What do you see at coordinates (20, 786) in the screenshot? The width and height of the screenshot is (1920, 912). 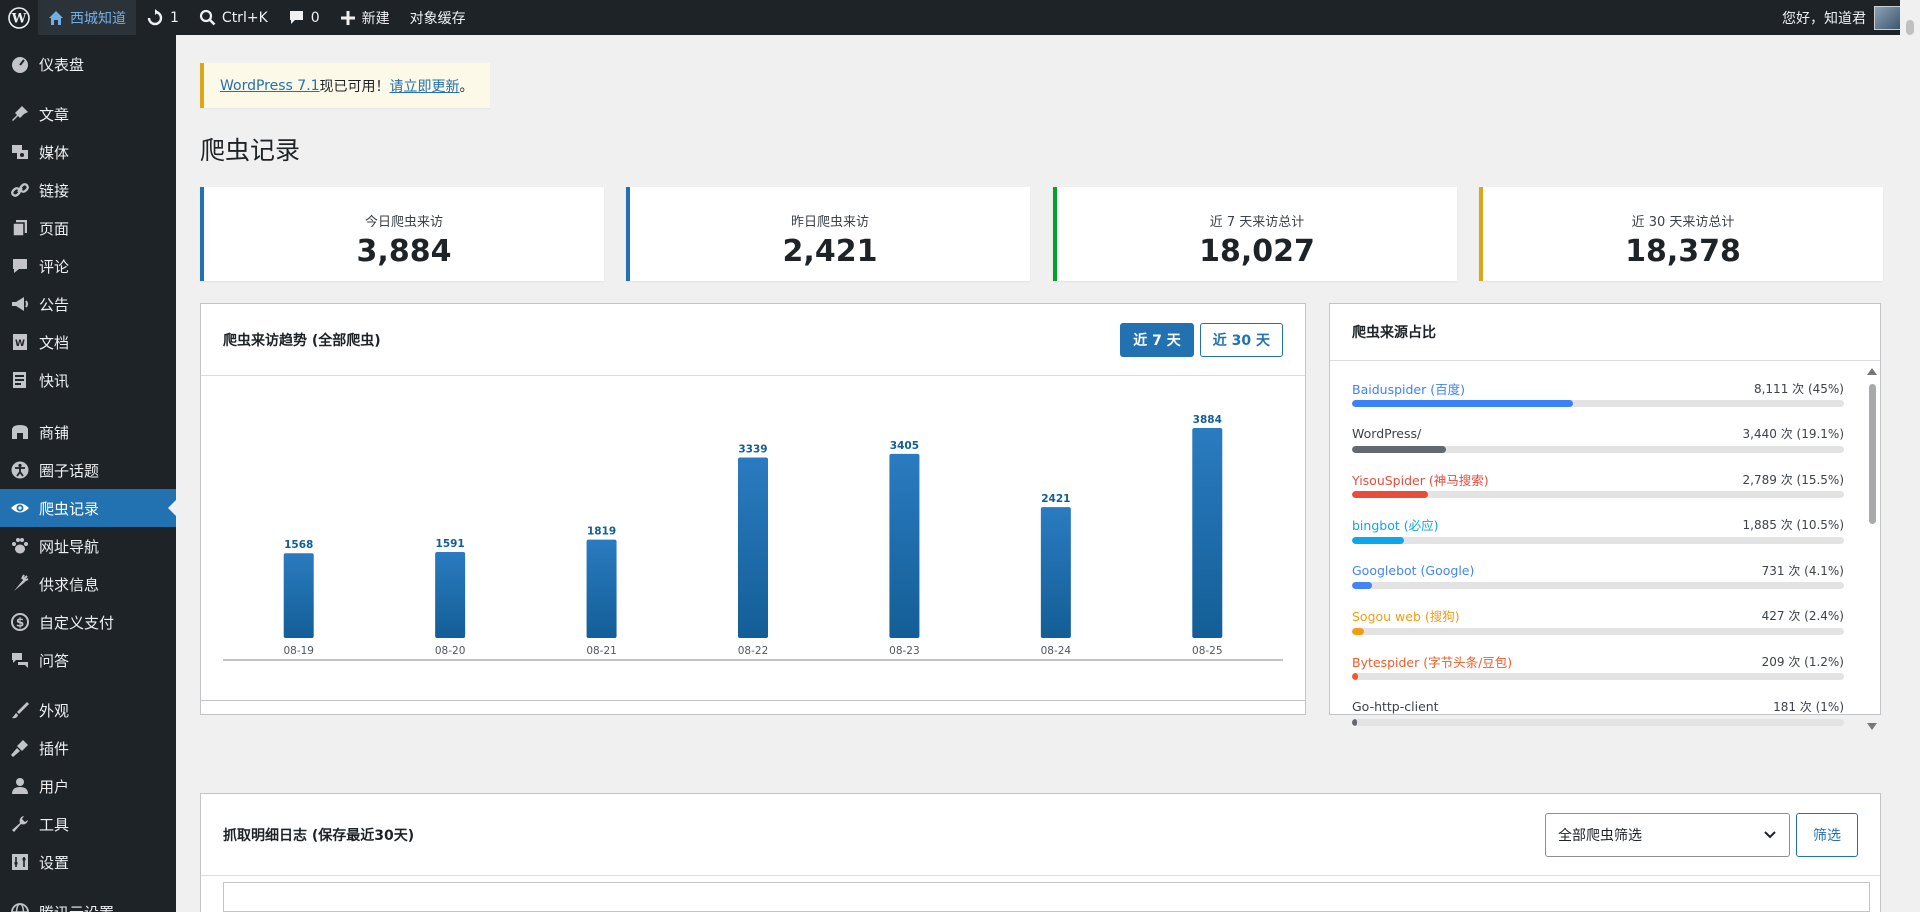 I see `user-icon` at bounding box center [20, 786].